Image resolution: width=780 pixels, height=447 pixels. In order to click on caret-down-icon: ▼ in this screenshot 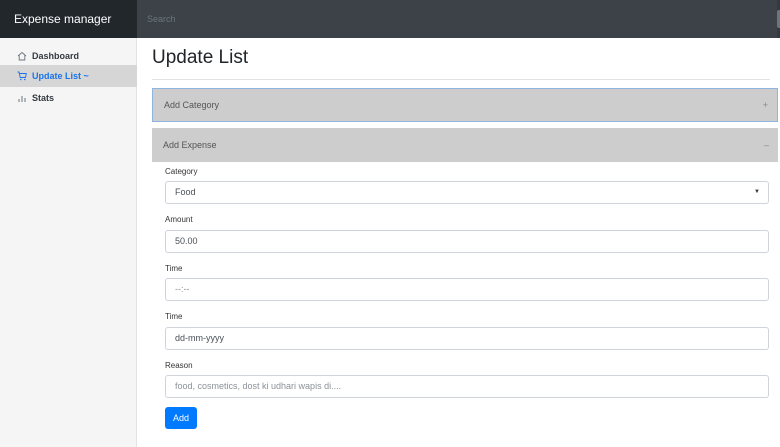, I will do `click(757, 192)`.